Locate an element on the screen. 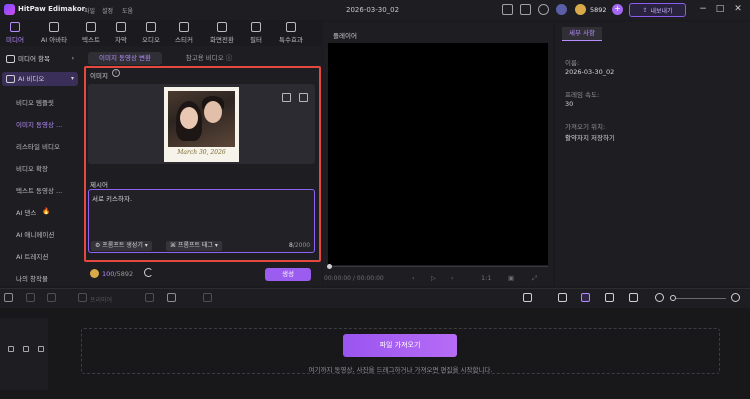 The image size is (750, 399). sidebar-item-restyle-video: 리스타일 비디오 is located at coordinates (38, 146).